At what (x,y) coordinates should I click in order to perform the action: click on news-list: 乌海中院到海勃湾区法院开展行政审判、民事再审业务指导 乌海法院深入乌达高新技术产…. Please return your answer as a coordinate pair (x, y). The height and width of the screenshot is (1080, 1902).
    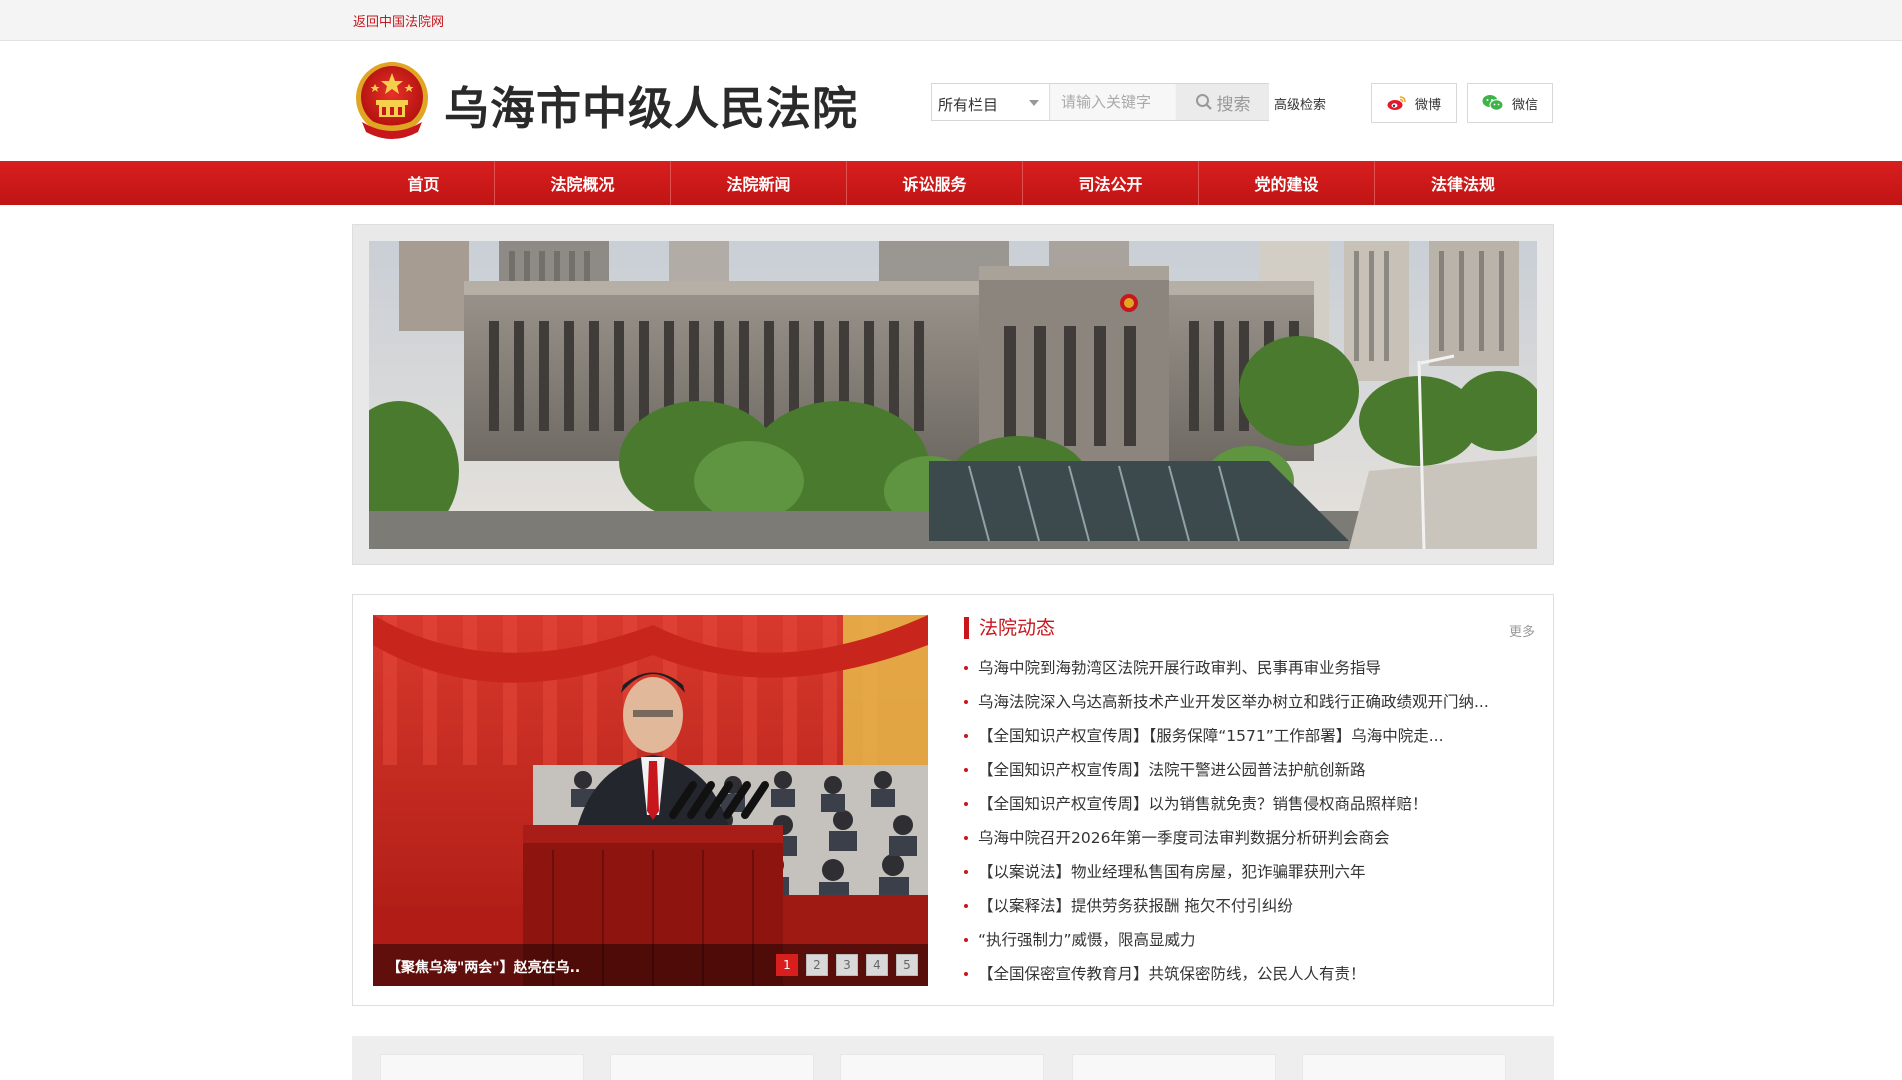
    Looking at the image, I should click on (1254, 821).